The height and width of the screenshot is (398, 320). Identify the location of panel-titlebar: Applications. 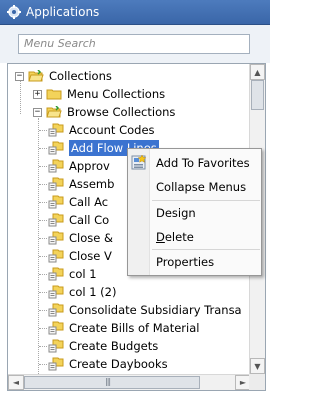
(135, 12).